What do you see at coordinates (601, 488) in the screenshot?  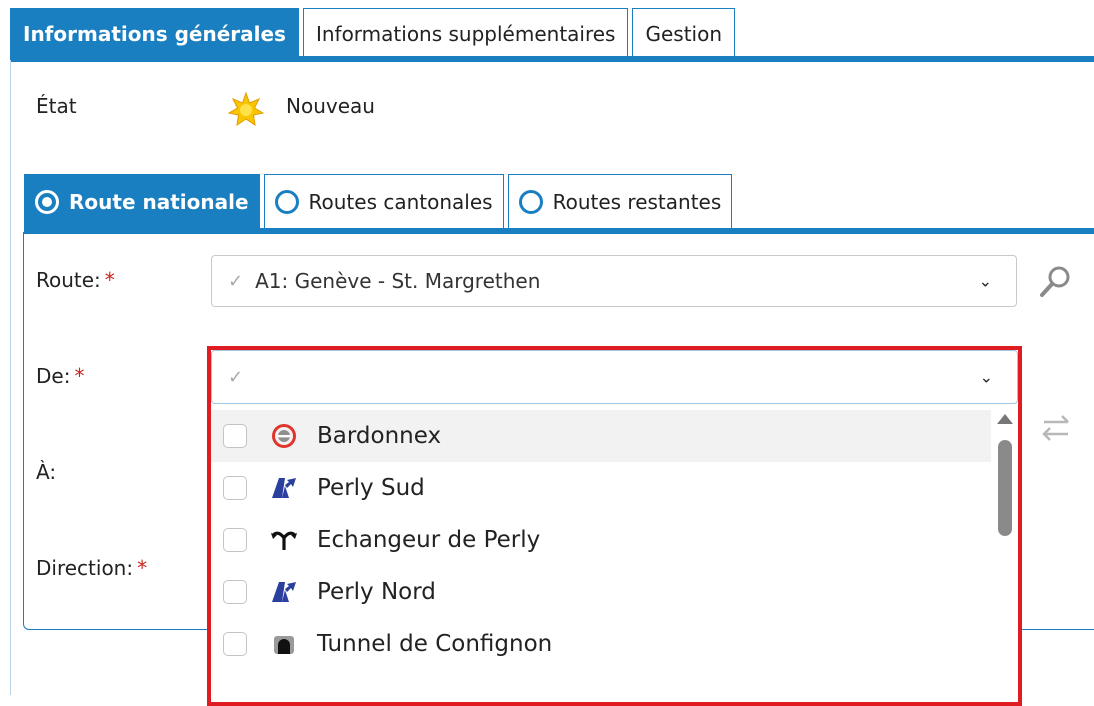 I see `list-item: Perly Sud` at bounding box center [601, 488].